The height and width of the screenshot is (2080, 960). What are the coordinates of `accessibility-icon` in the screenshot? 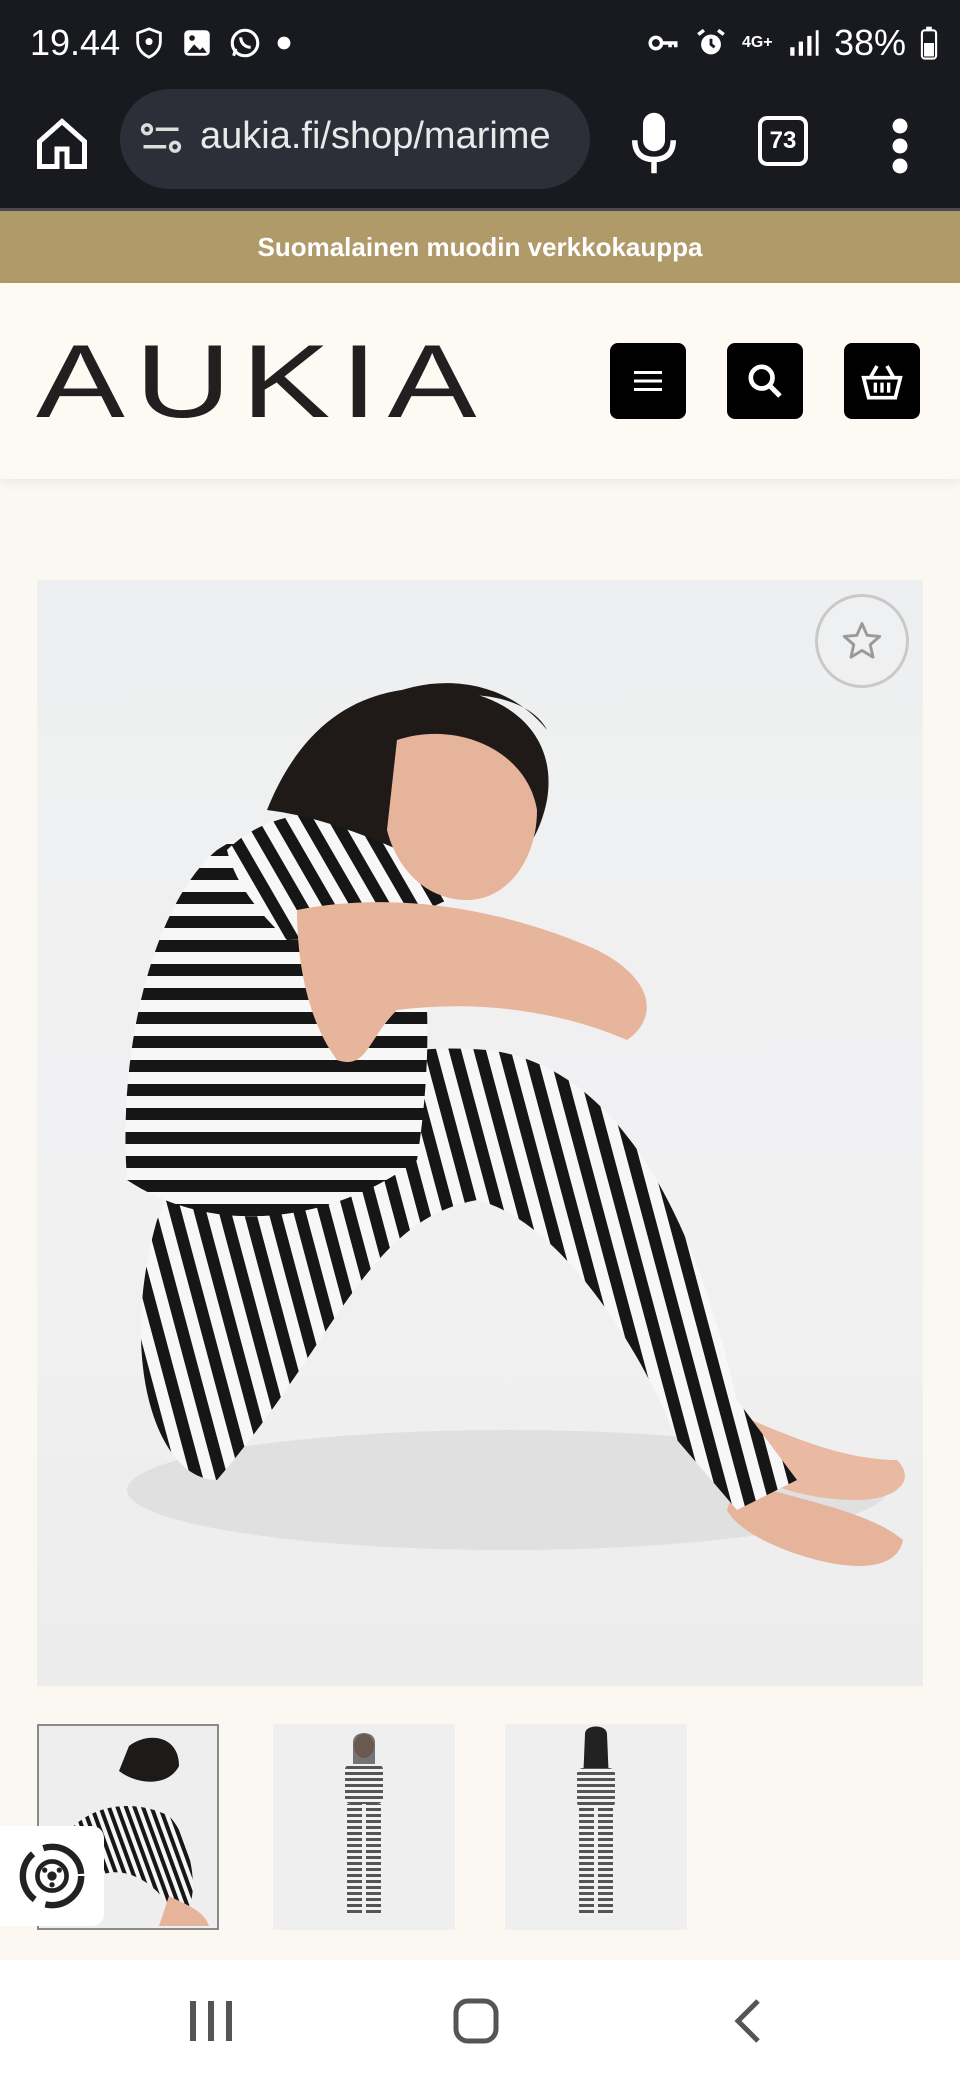 It's located at (52, 1876).